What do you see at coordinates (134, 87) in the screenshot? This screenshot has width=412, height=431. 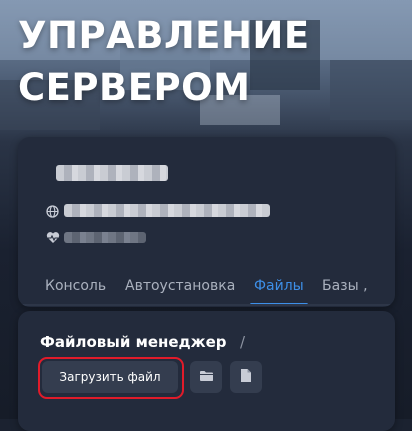 I see `page-title-line-2: СЕРВЕРОМ` at bounding box center [134, 87].